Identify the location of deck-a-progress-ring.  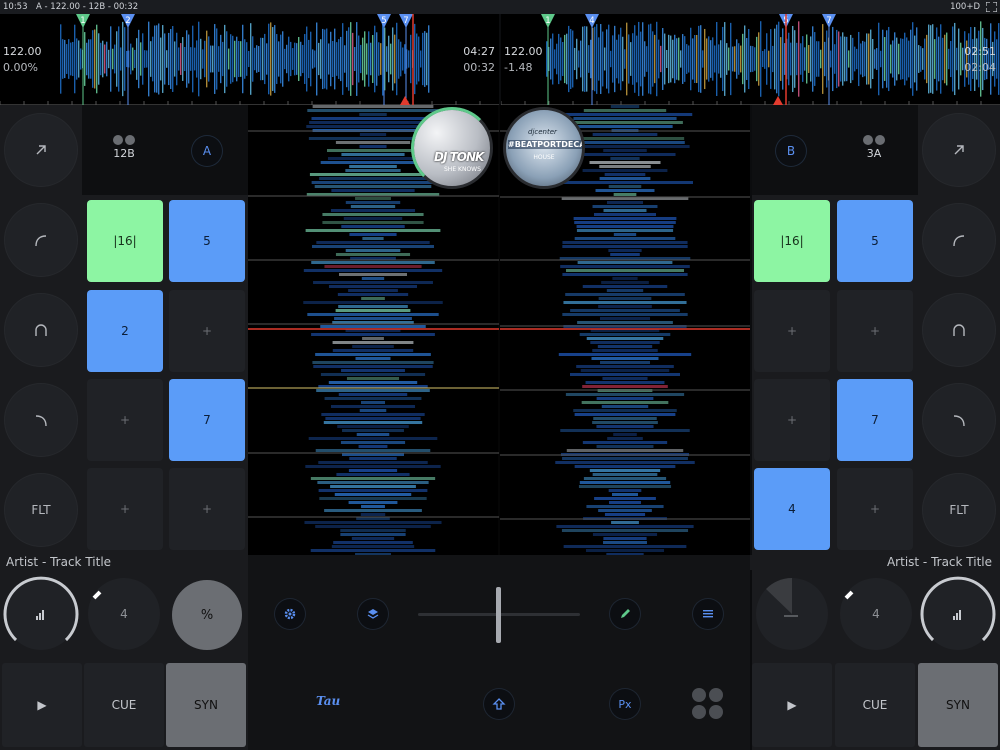
(452, 148).